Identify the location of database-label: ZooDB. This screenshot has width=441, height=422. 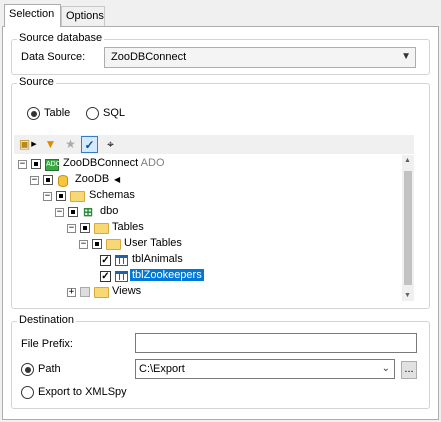
(92, 179).